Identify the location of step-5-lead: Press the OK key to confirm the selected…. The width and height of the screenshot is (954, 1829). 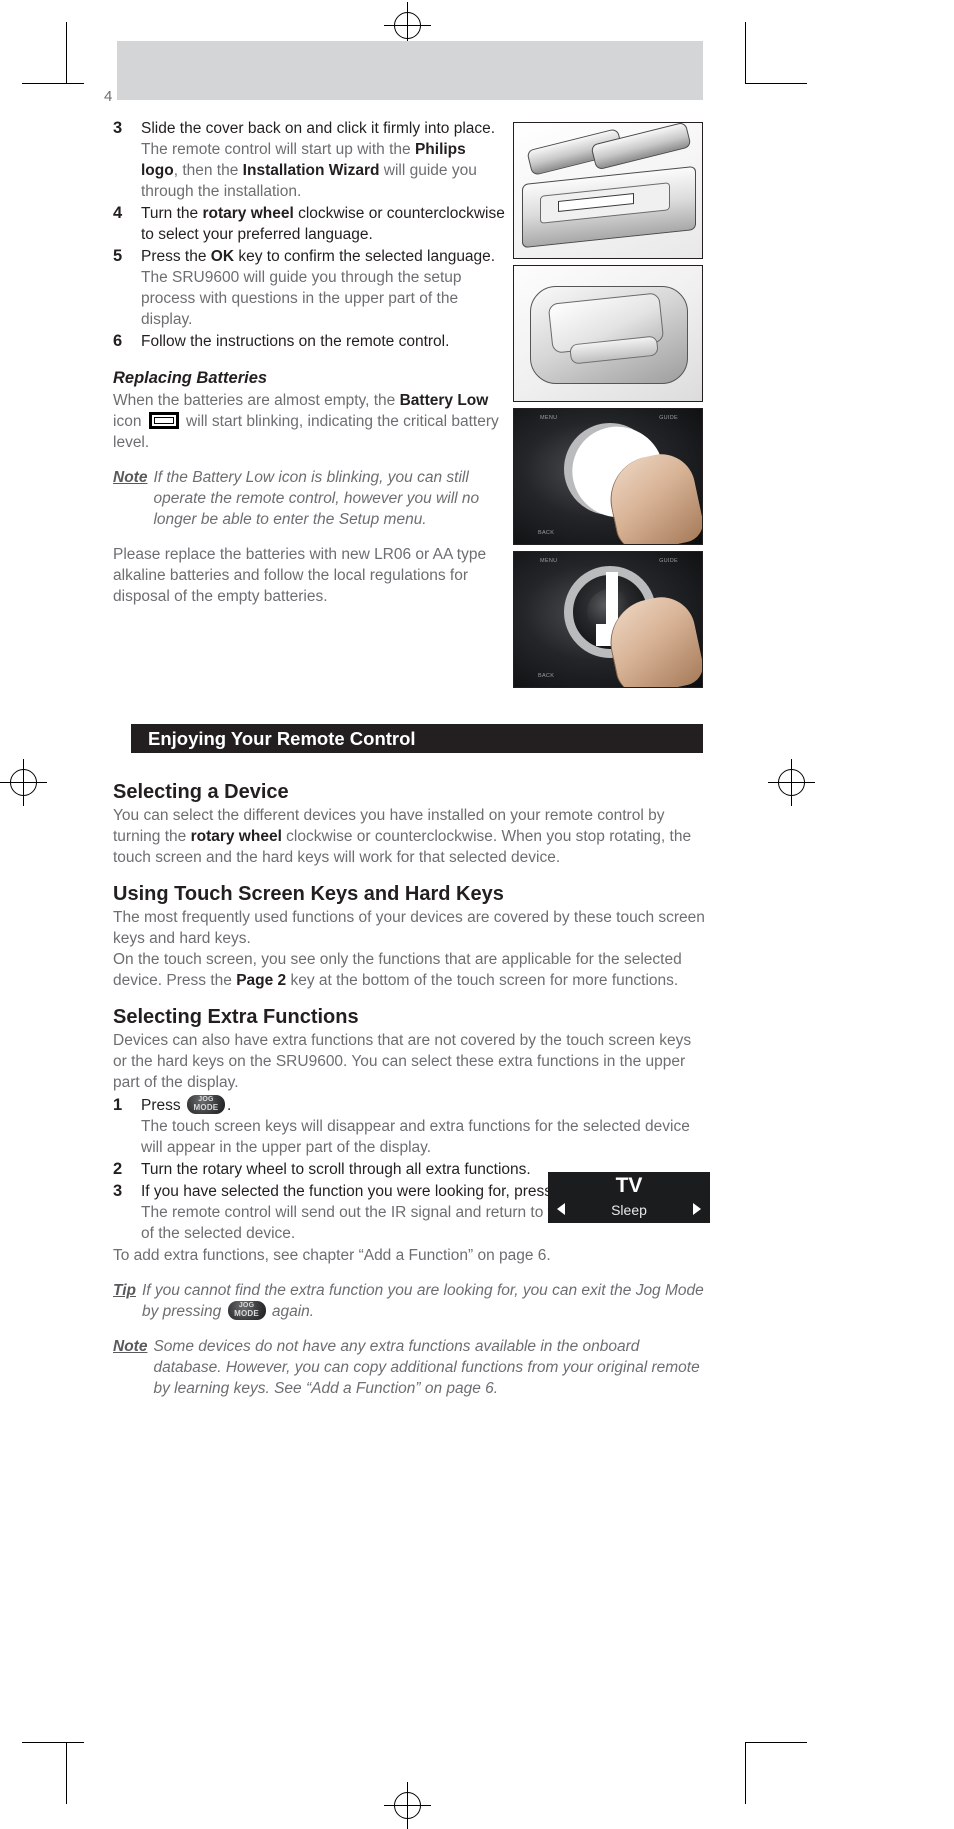
(323, 256).